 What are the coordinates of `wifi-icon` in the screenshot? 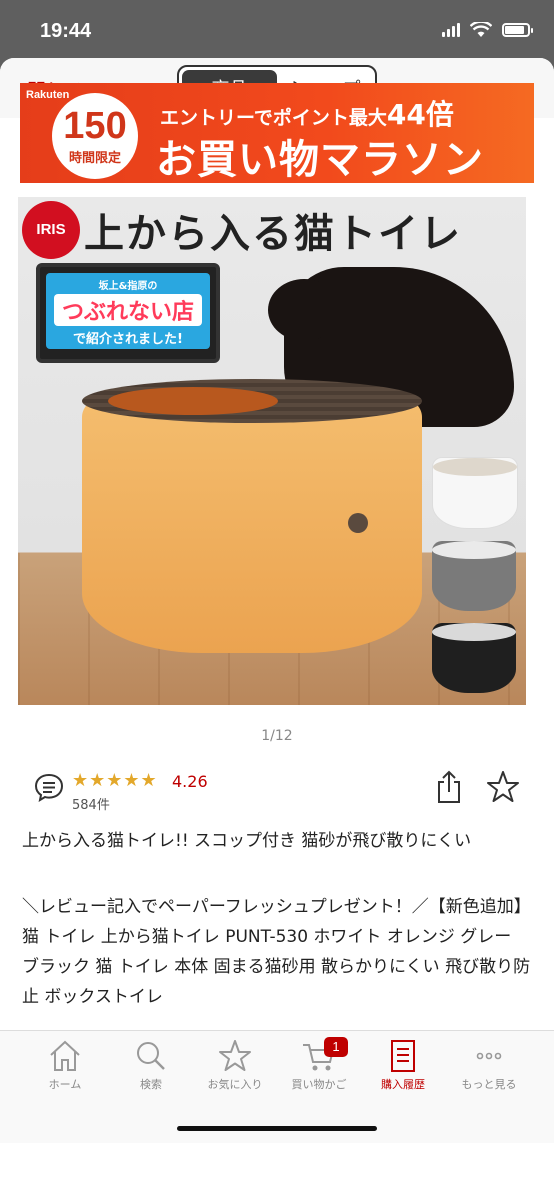 It's located at (481, 29).